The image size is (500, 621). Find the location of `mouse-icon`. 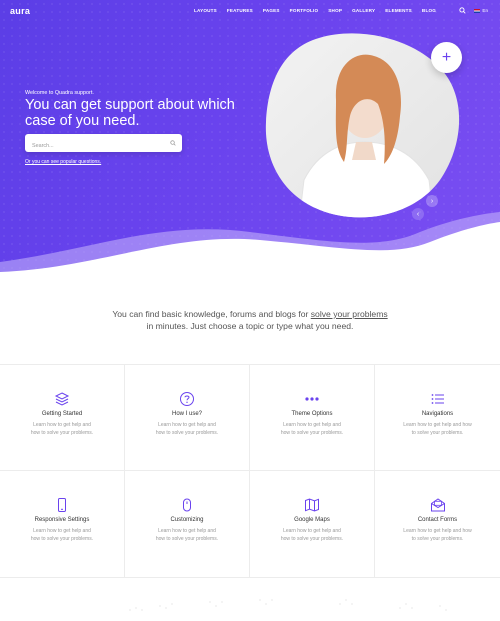

mouse-icon is located at coordinates (187, 505).